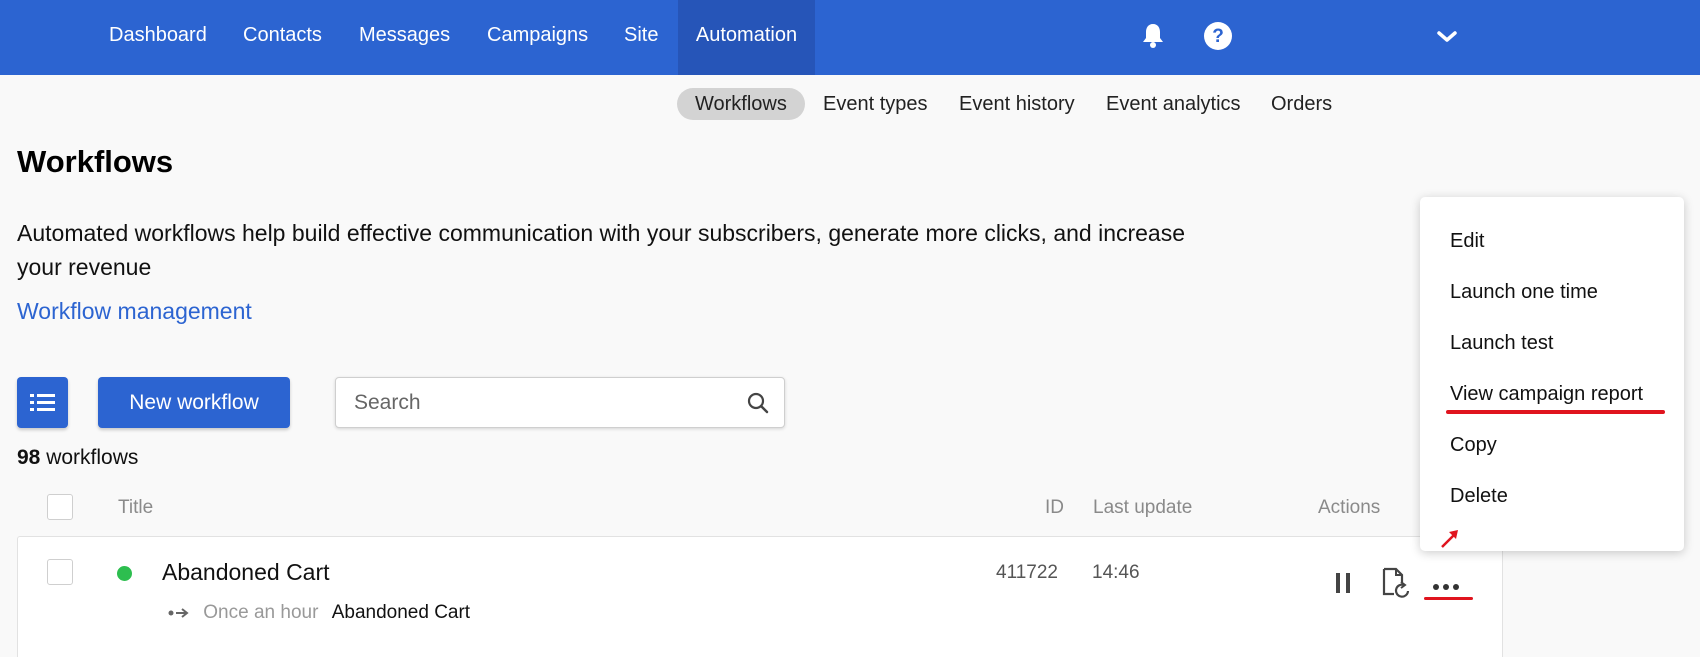 Image resolution: width=1700 pixels, height=657 pixels. Describe the element at coordinates (1054, 508) in the screenshot. I see `column-id: ID` at that location.